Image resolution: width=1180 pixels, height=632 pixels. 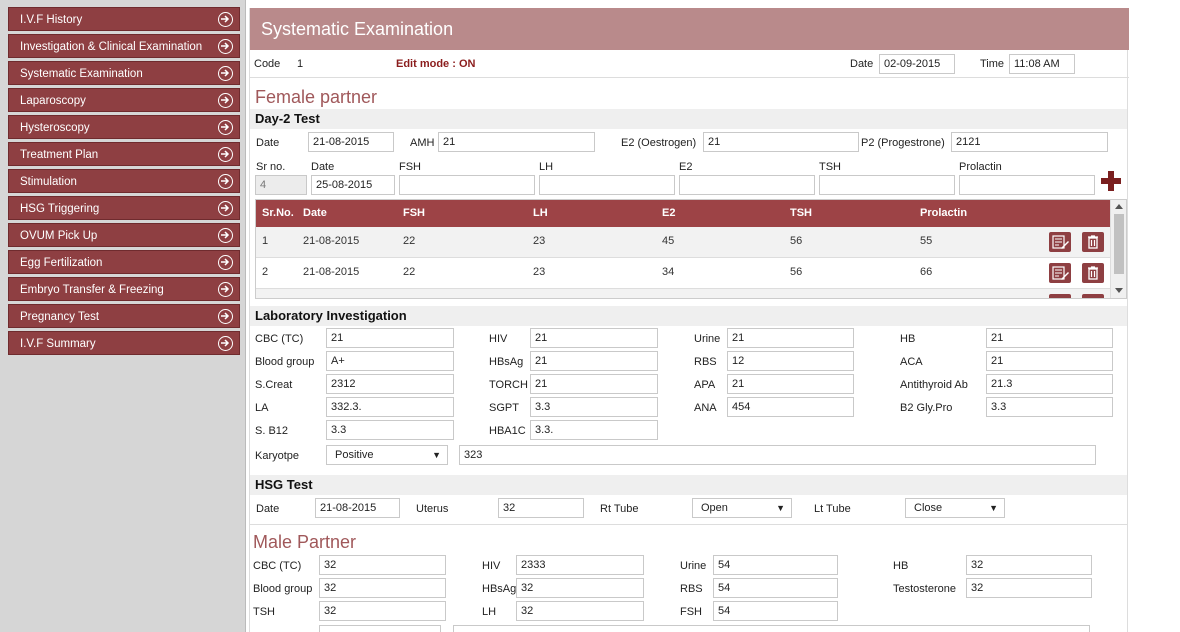 What do you see at coordinates (1049, 361) in the screenshot?
I see `lab-aca-field: 21` at bounding box center [1049, 361].